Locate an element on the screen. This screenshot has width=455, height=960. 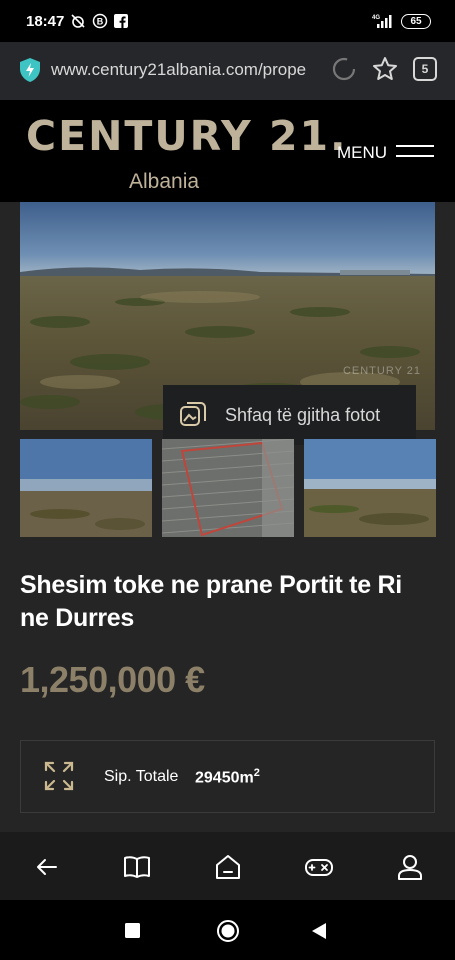
svg-text: B is located at coordinates (100, 22).